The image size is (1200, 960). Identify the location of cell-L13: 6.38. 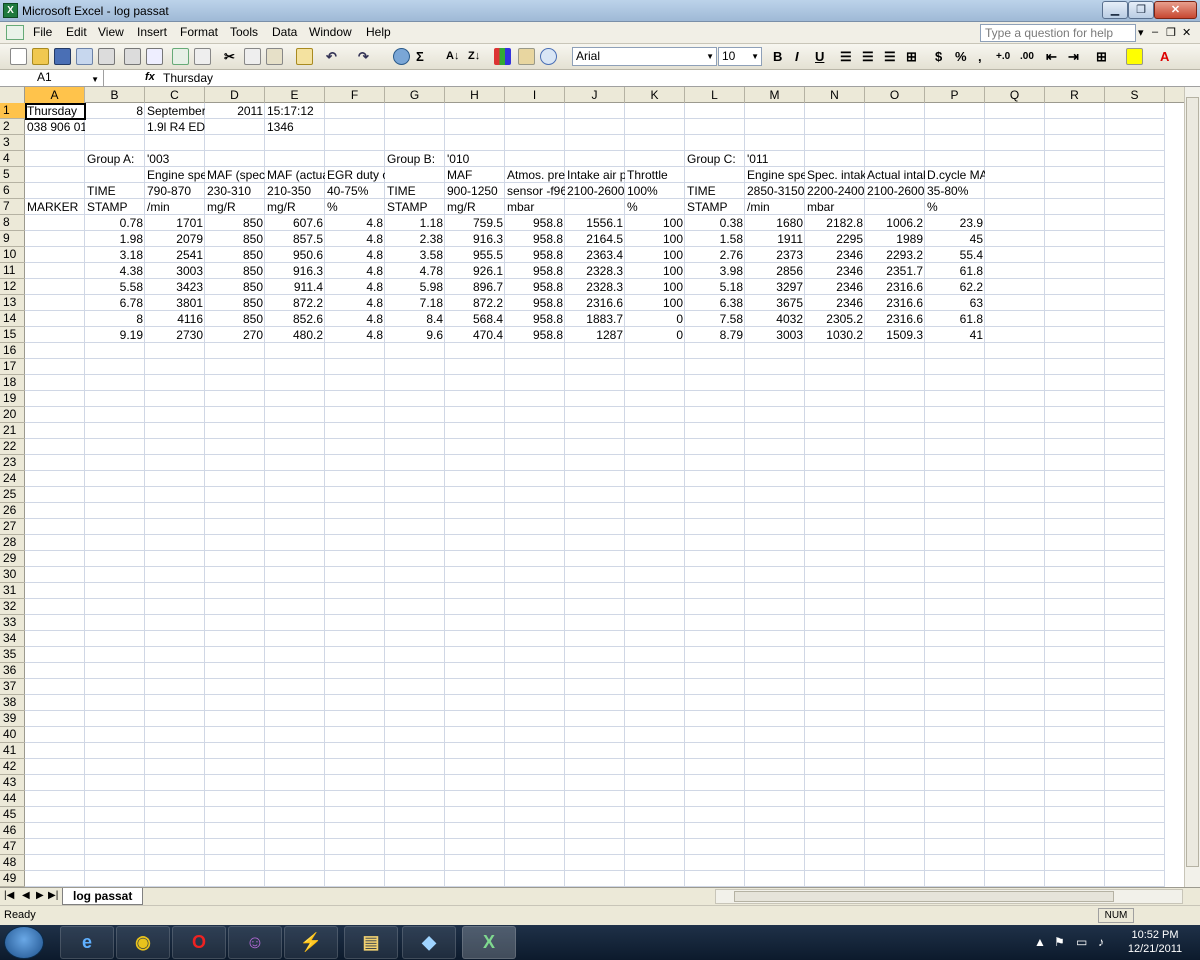
(715, 303).